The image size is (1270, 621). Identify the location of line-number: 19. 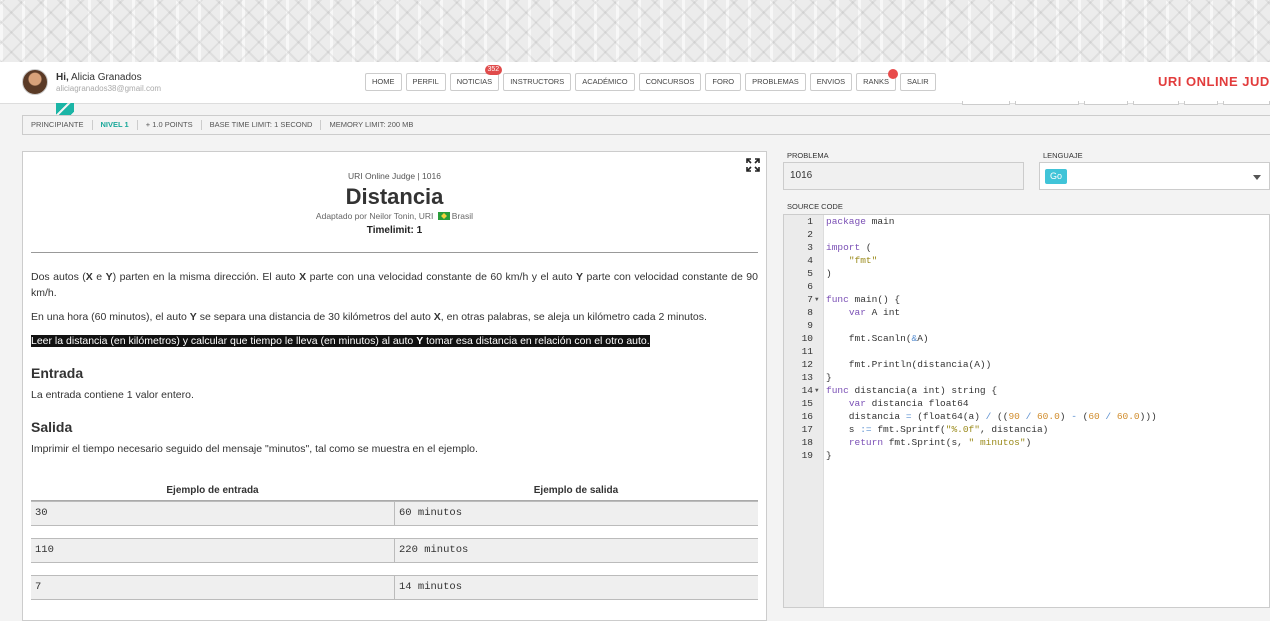
(807, 455).